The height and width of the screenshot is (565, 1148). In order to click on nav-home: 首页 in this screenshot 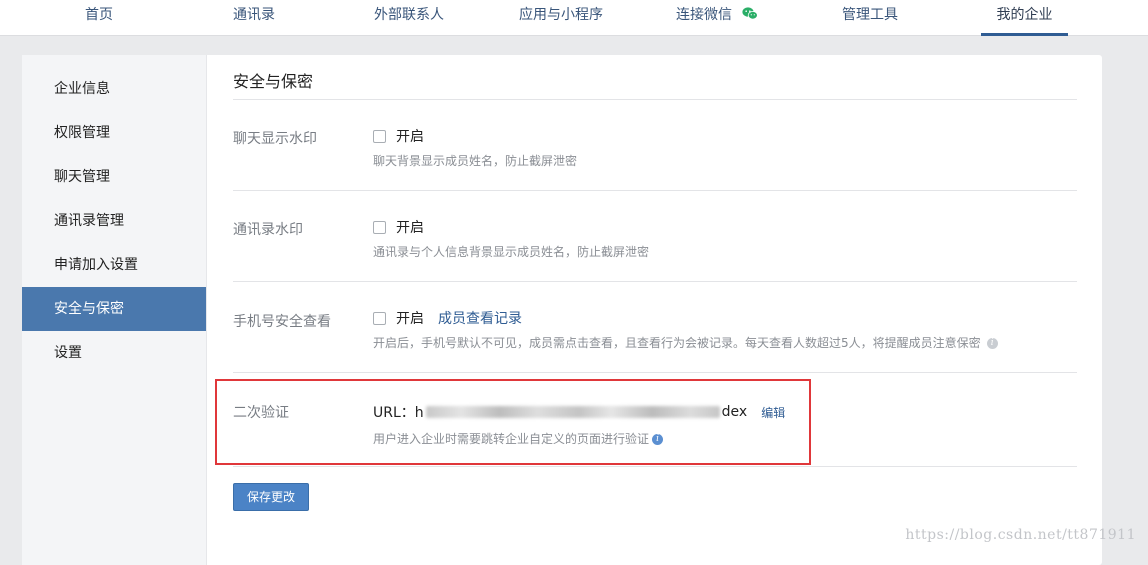, I will do `click(99, 16)`.